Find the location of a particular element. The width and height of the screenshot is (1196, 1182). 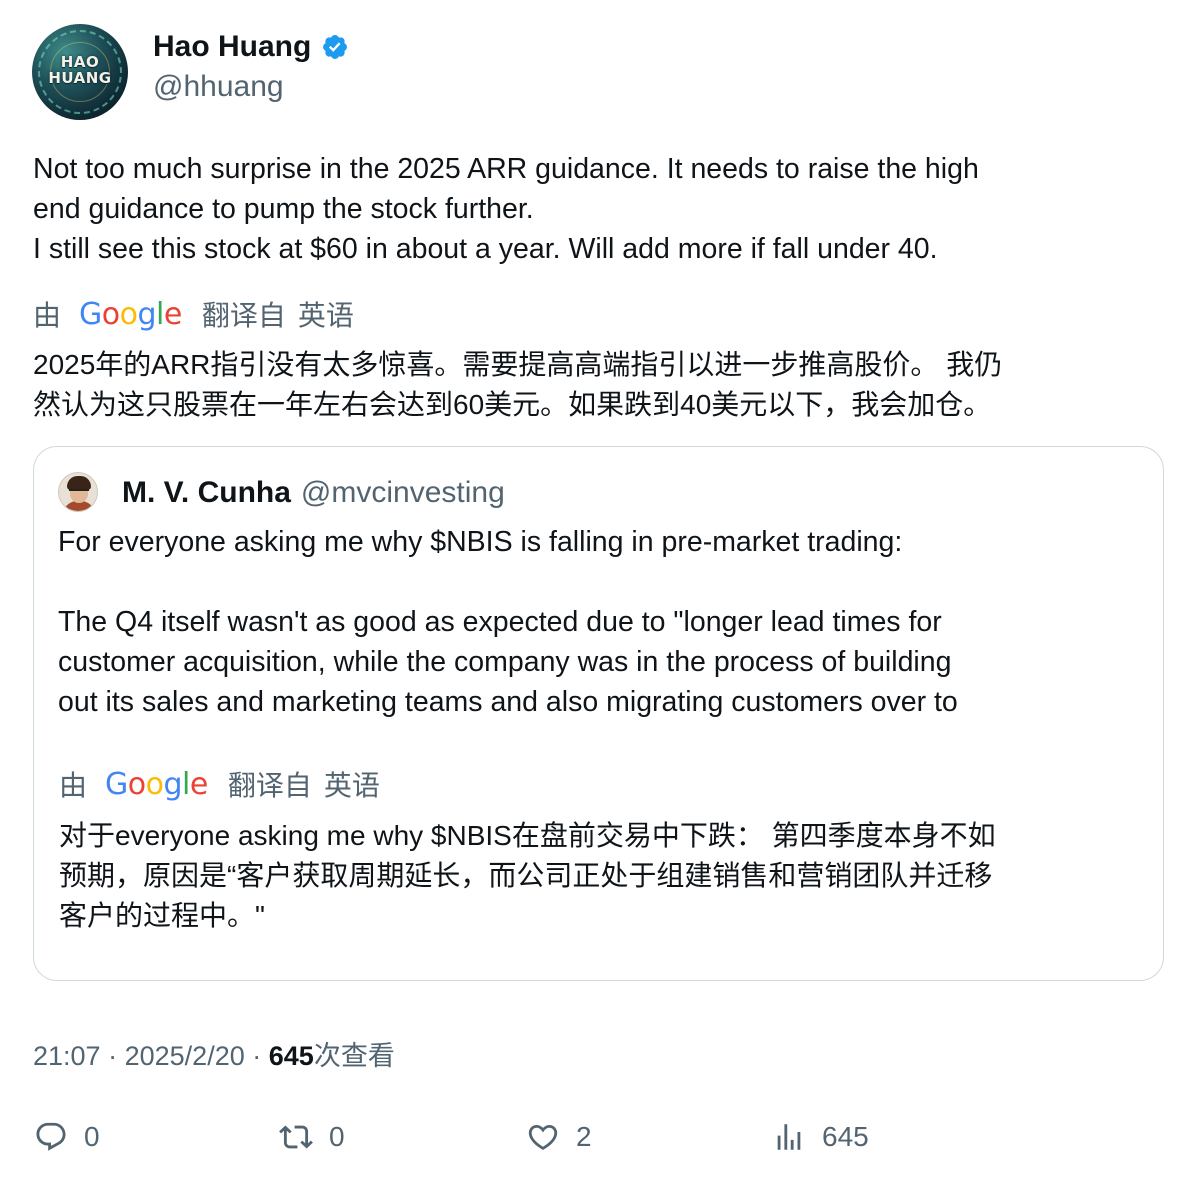

views-button: 645 is located at coordinates (820, 1137).